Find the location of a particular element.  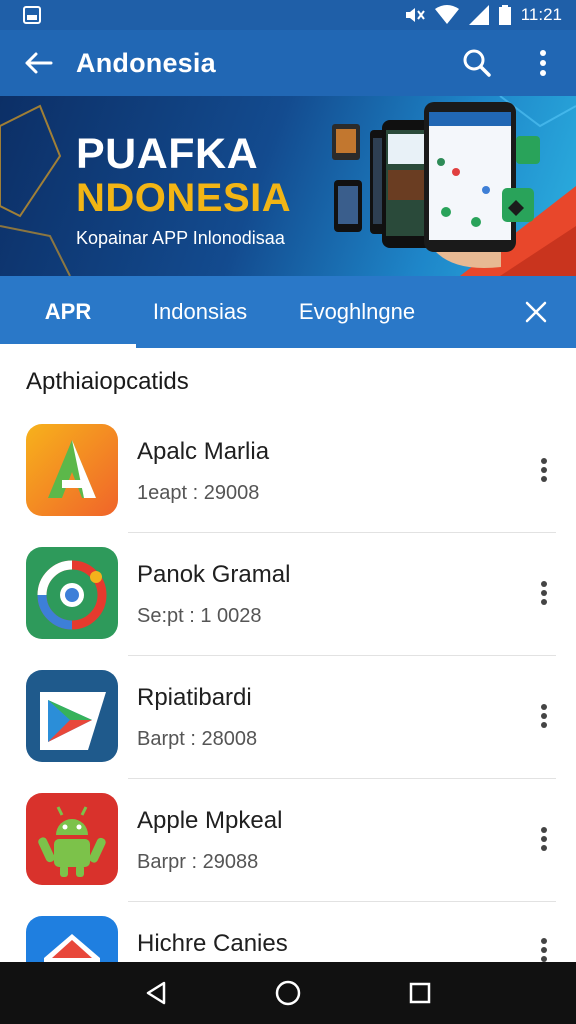

status-time: 11:21 is located at coordinates (541, 14).